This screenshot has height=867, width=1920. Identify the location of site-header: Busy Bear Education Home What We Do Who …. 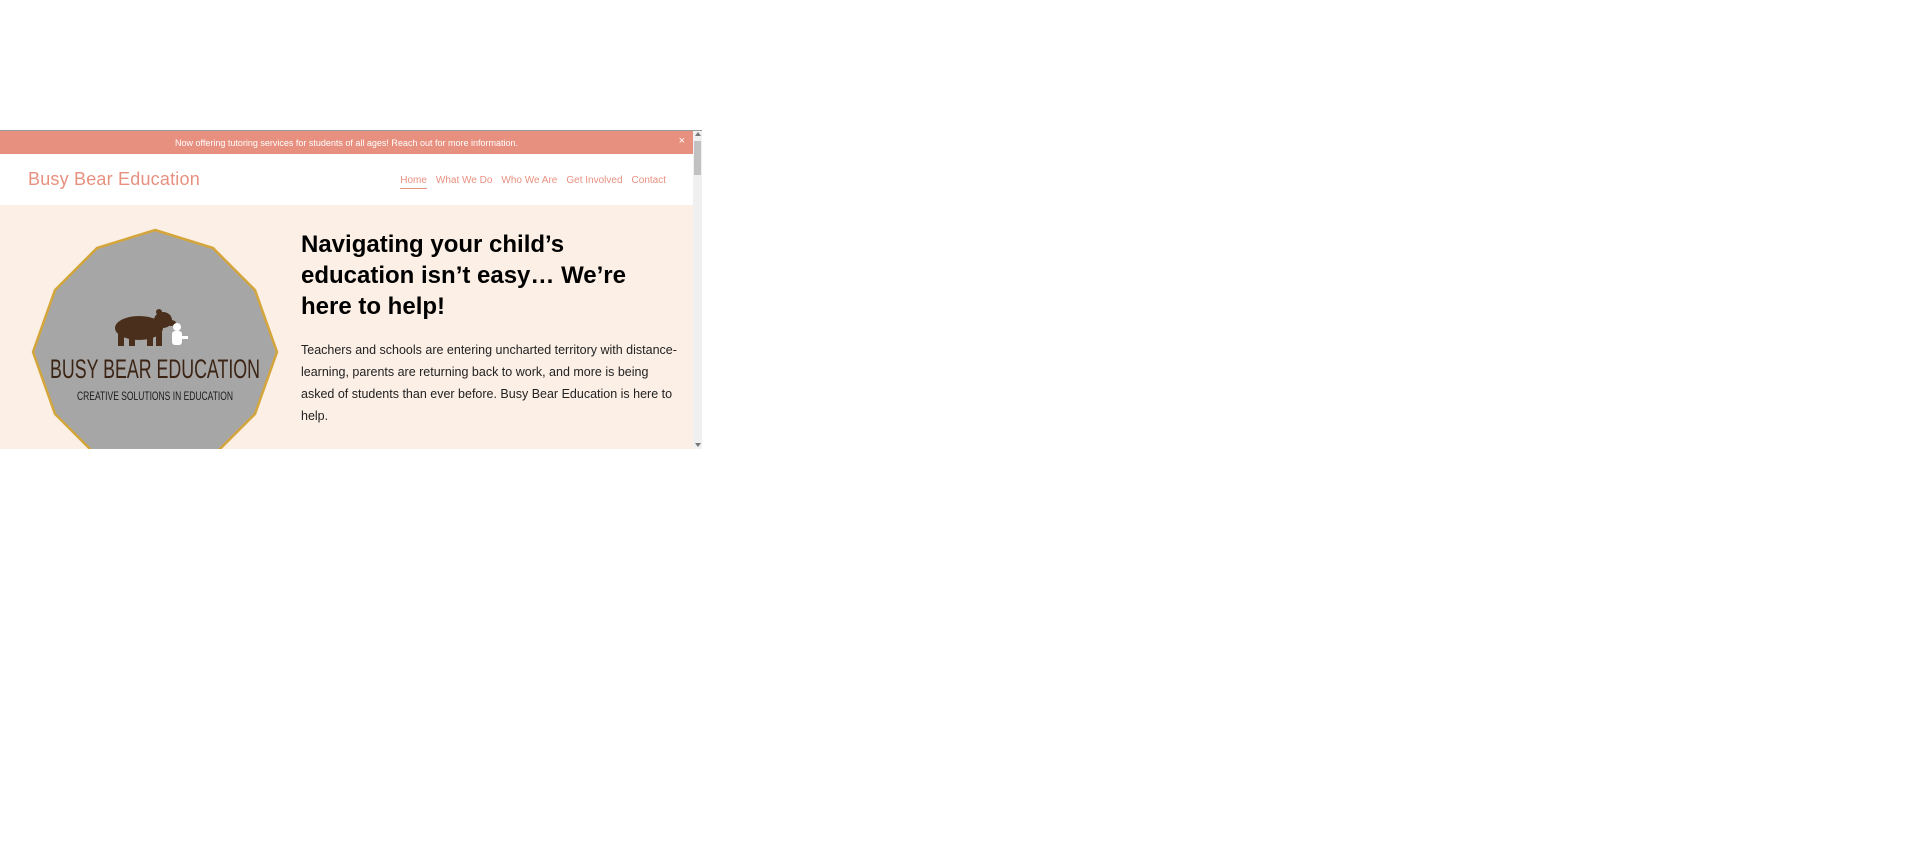
(346, 179).